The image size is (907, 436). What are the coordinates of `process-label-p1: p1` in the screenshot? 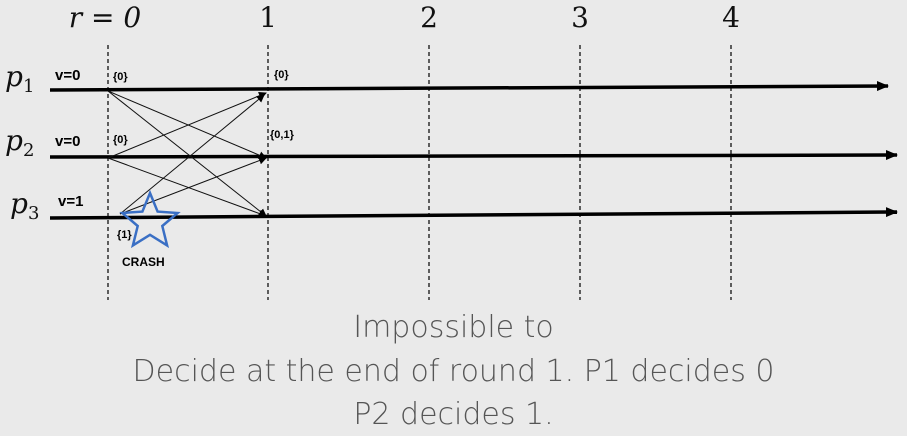 It's located at (19, 78).